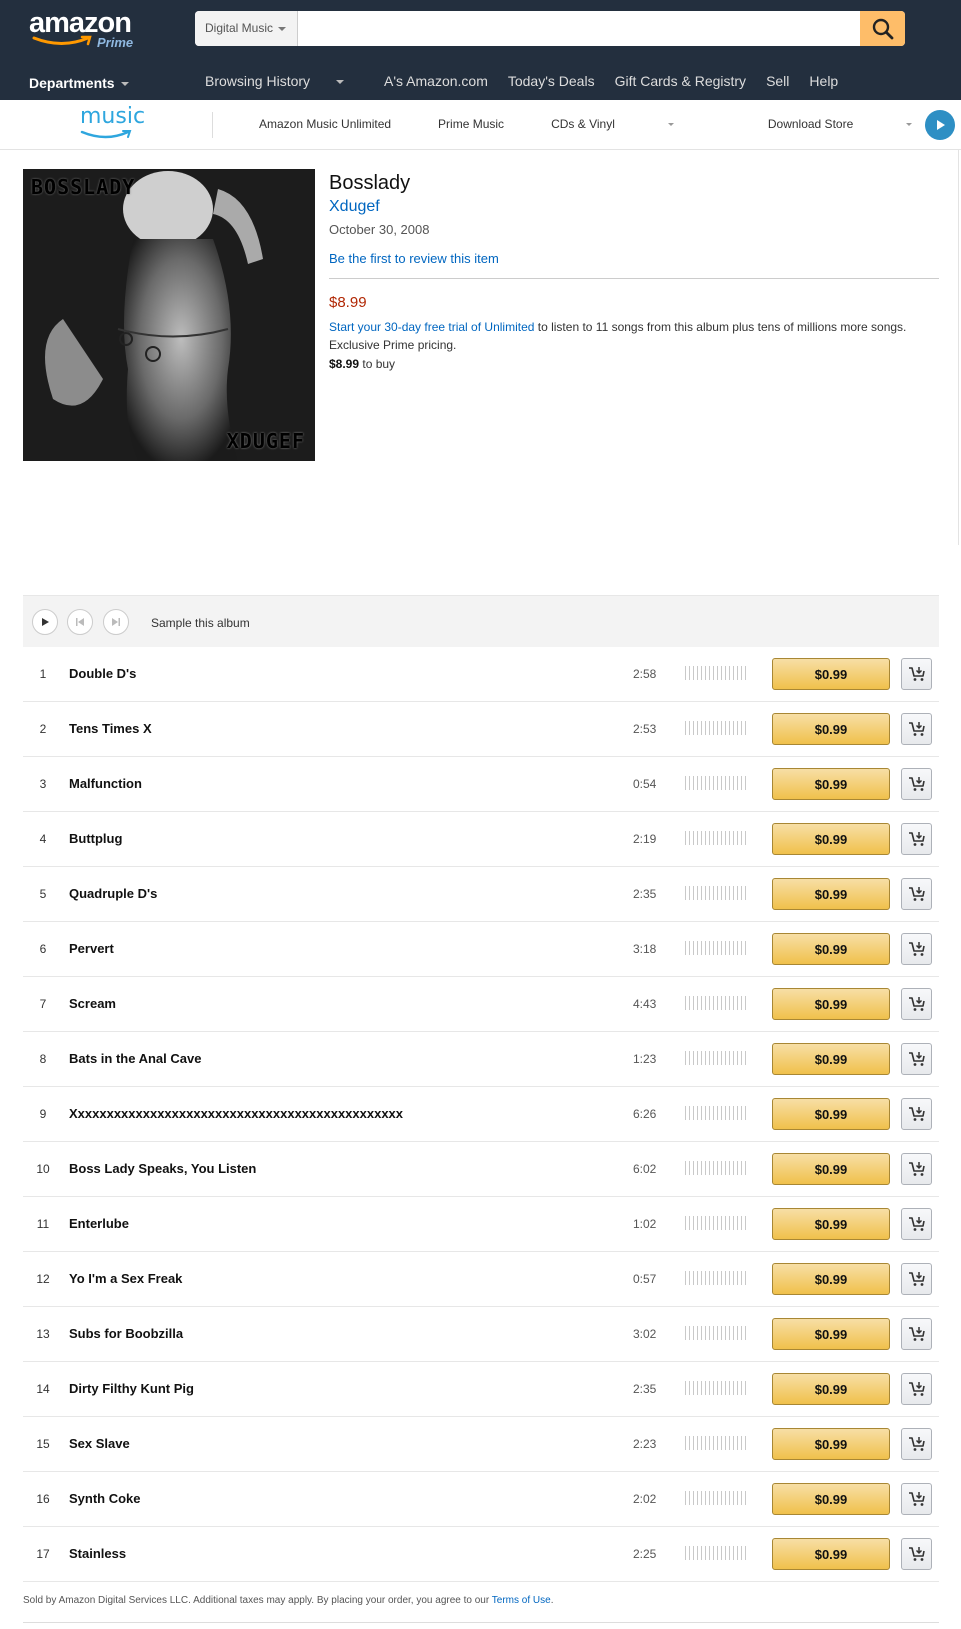 The width and height of the screenshot is (961, 1629). I want to click on track-row: 12 Yo I'm a Sex Freak 0:57 $0.99, so click(481, 1279).